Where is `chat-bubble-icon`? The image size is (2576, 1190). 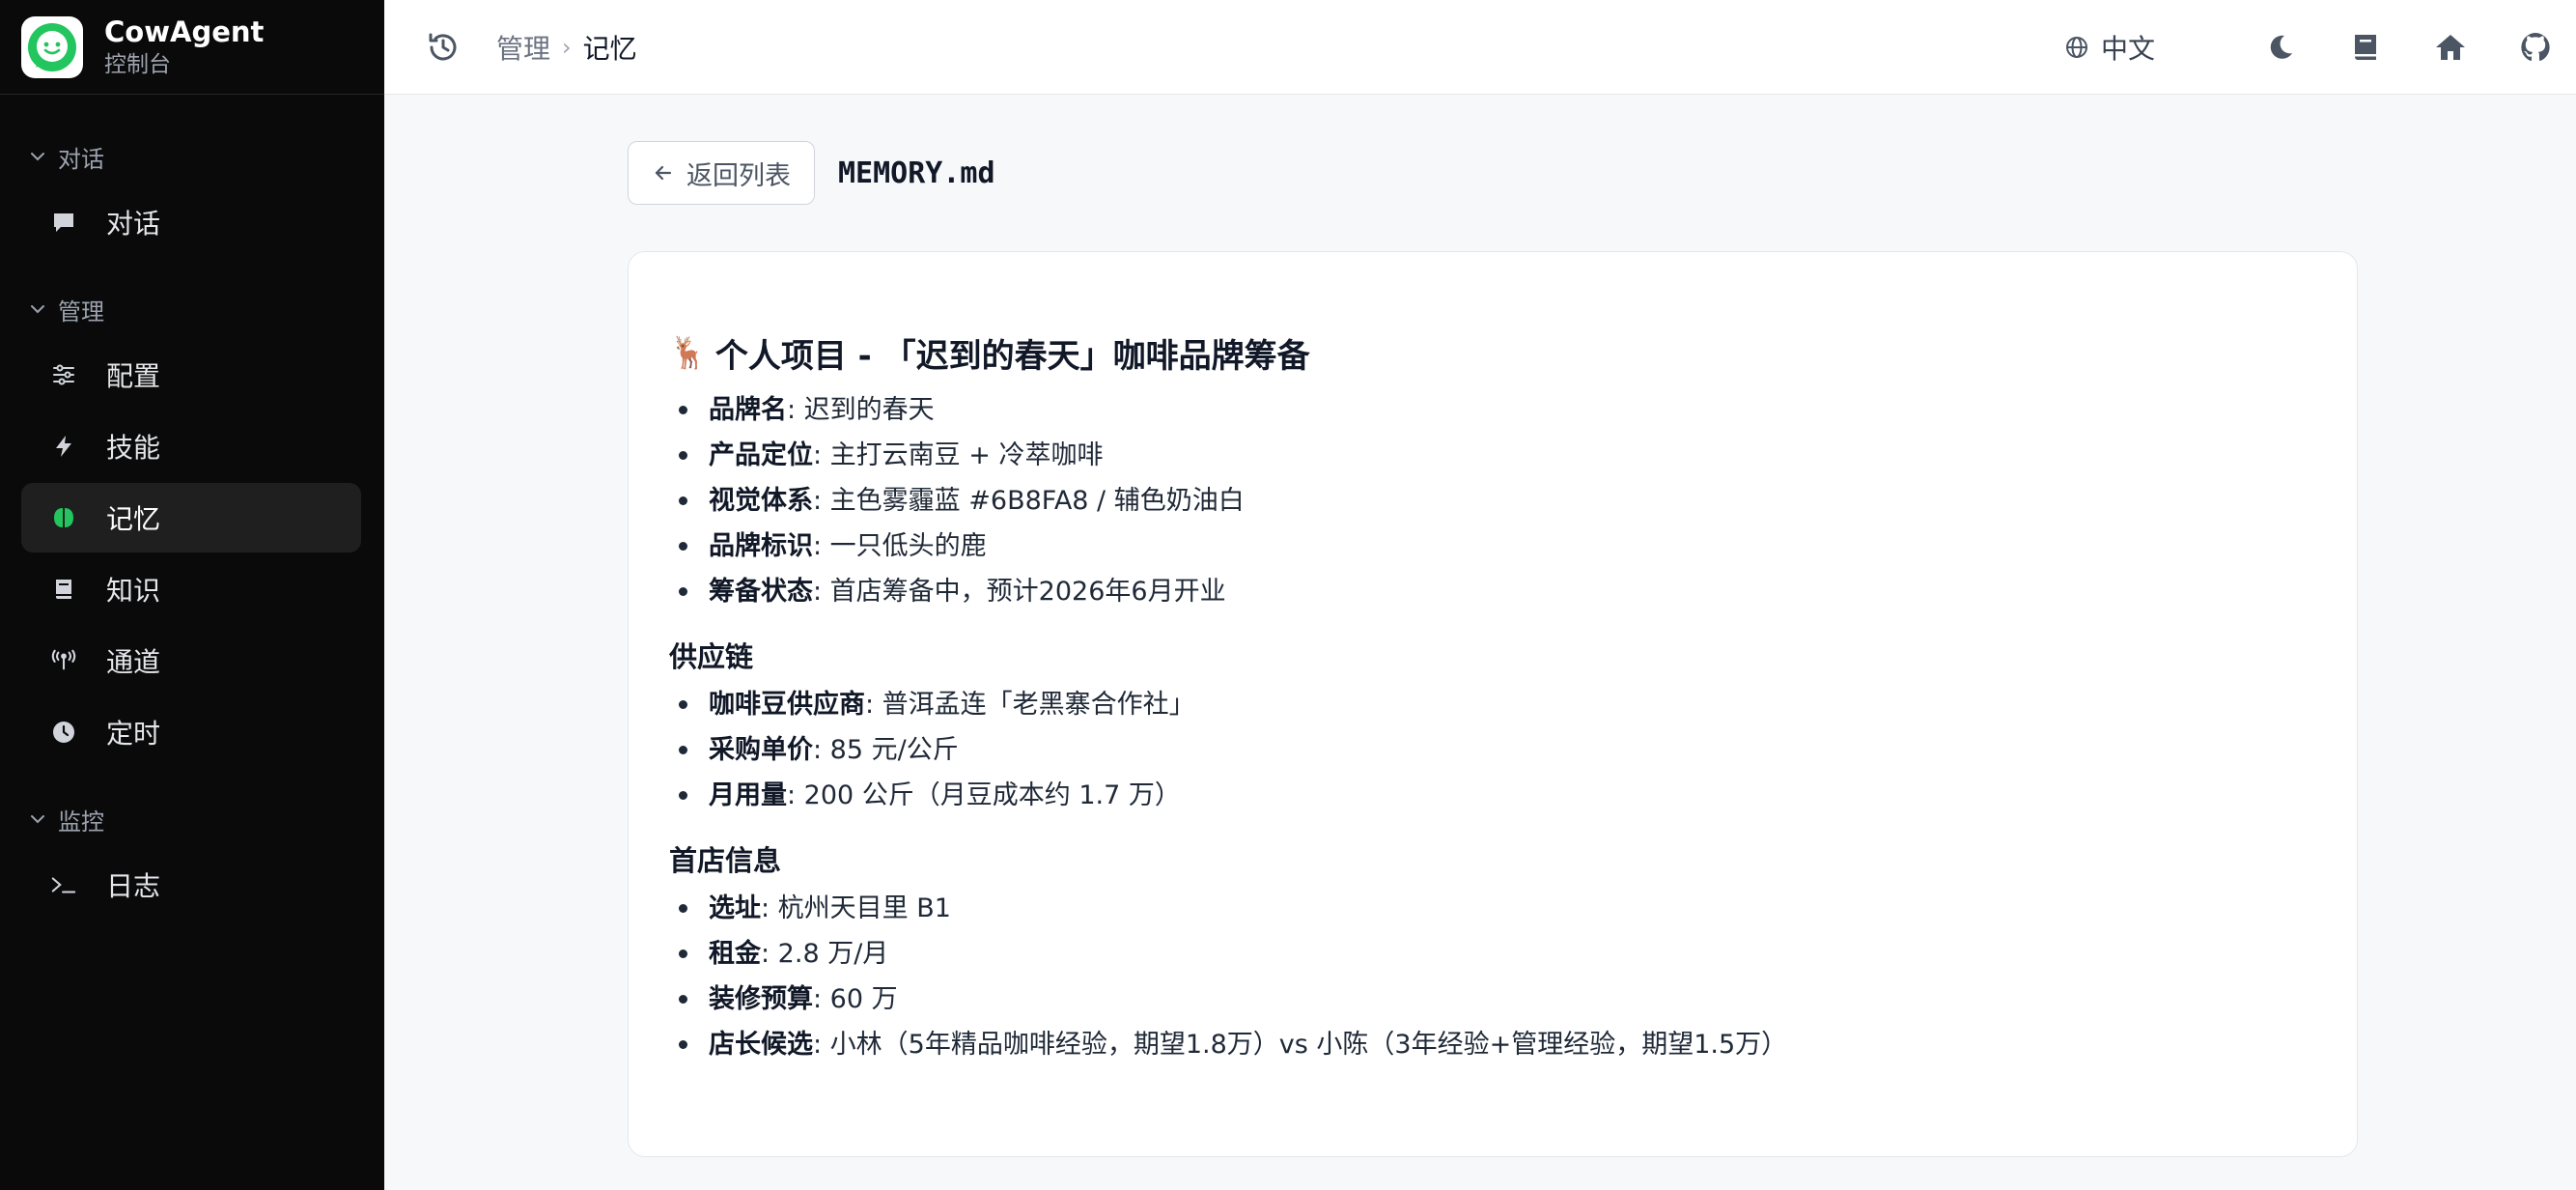 chat-bubble-icon is located at coordinates (64, 223).